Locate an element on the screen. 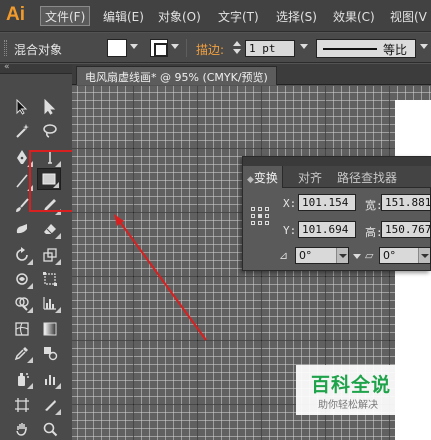 This screenshot has width=431, height=440. scale-tool is located at coordinates (50, 255).